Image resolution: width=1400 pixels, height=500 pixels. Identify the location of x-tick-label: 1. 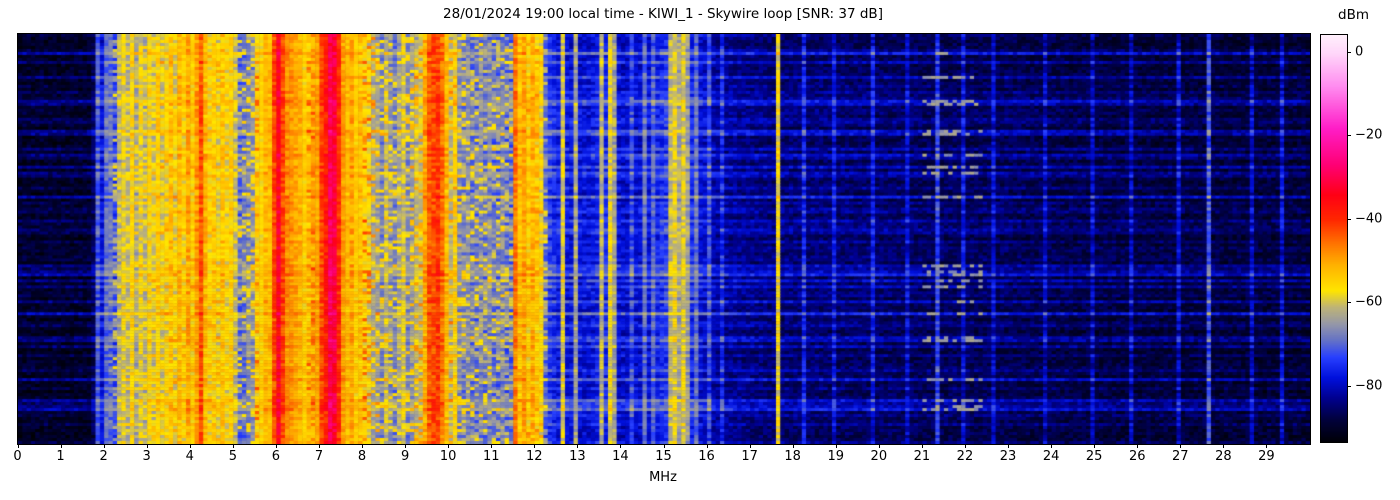
(60, 456).